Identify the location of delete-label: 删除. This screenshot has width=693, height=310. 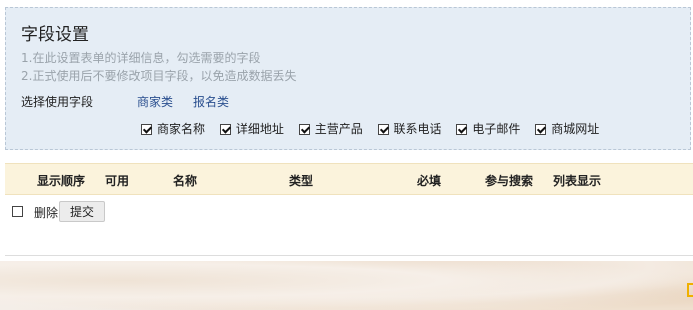
(46, 213).